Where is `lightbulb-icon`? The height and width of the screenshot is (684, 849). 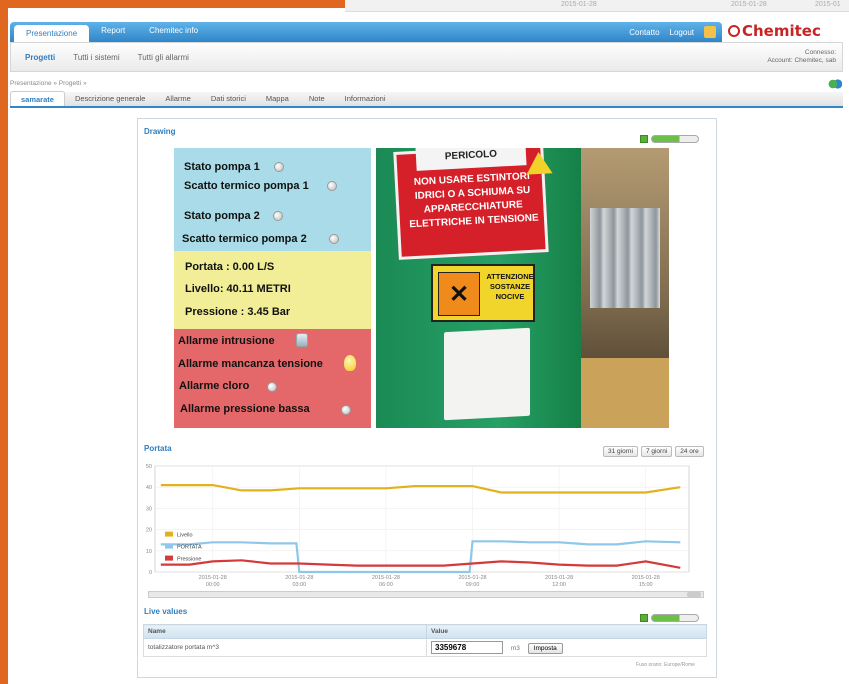 lightbulb-icon is located at coordinates (350, 363).